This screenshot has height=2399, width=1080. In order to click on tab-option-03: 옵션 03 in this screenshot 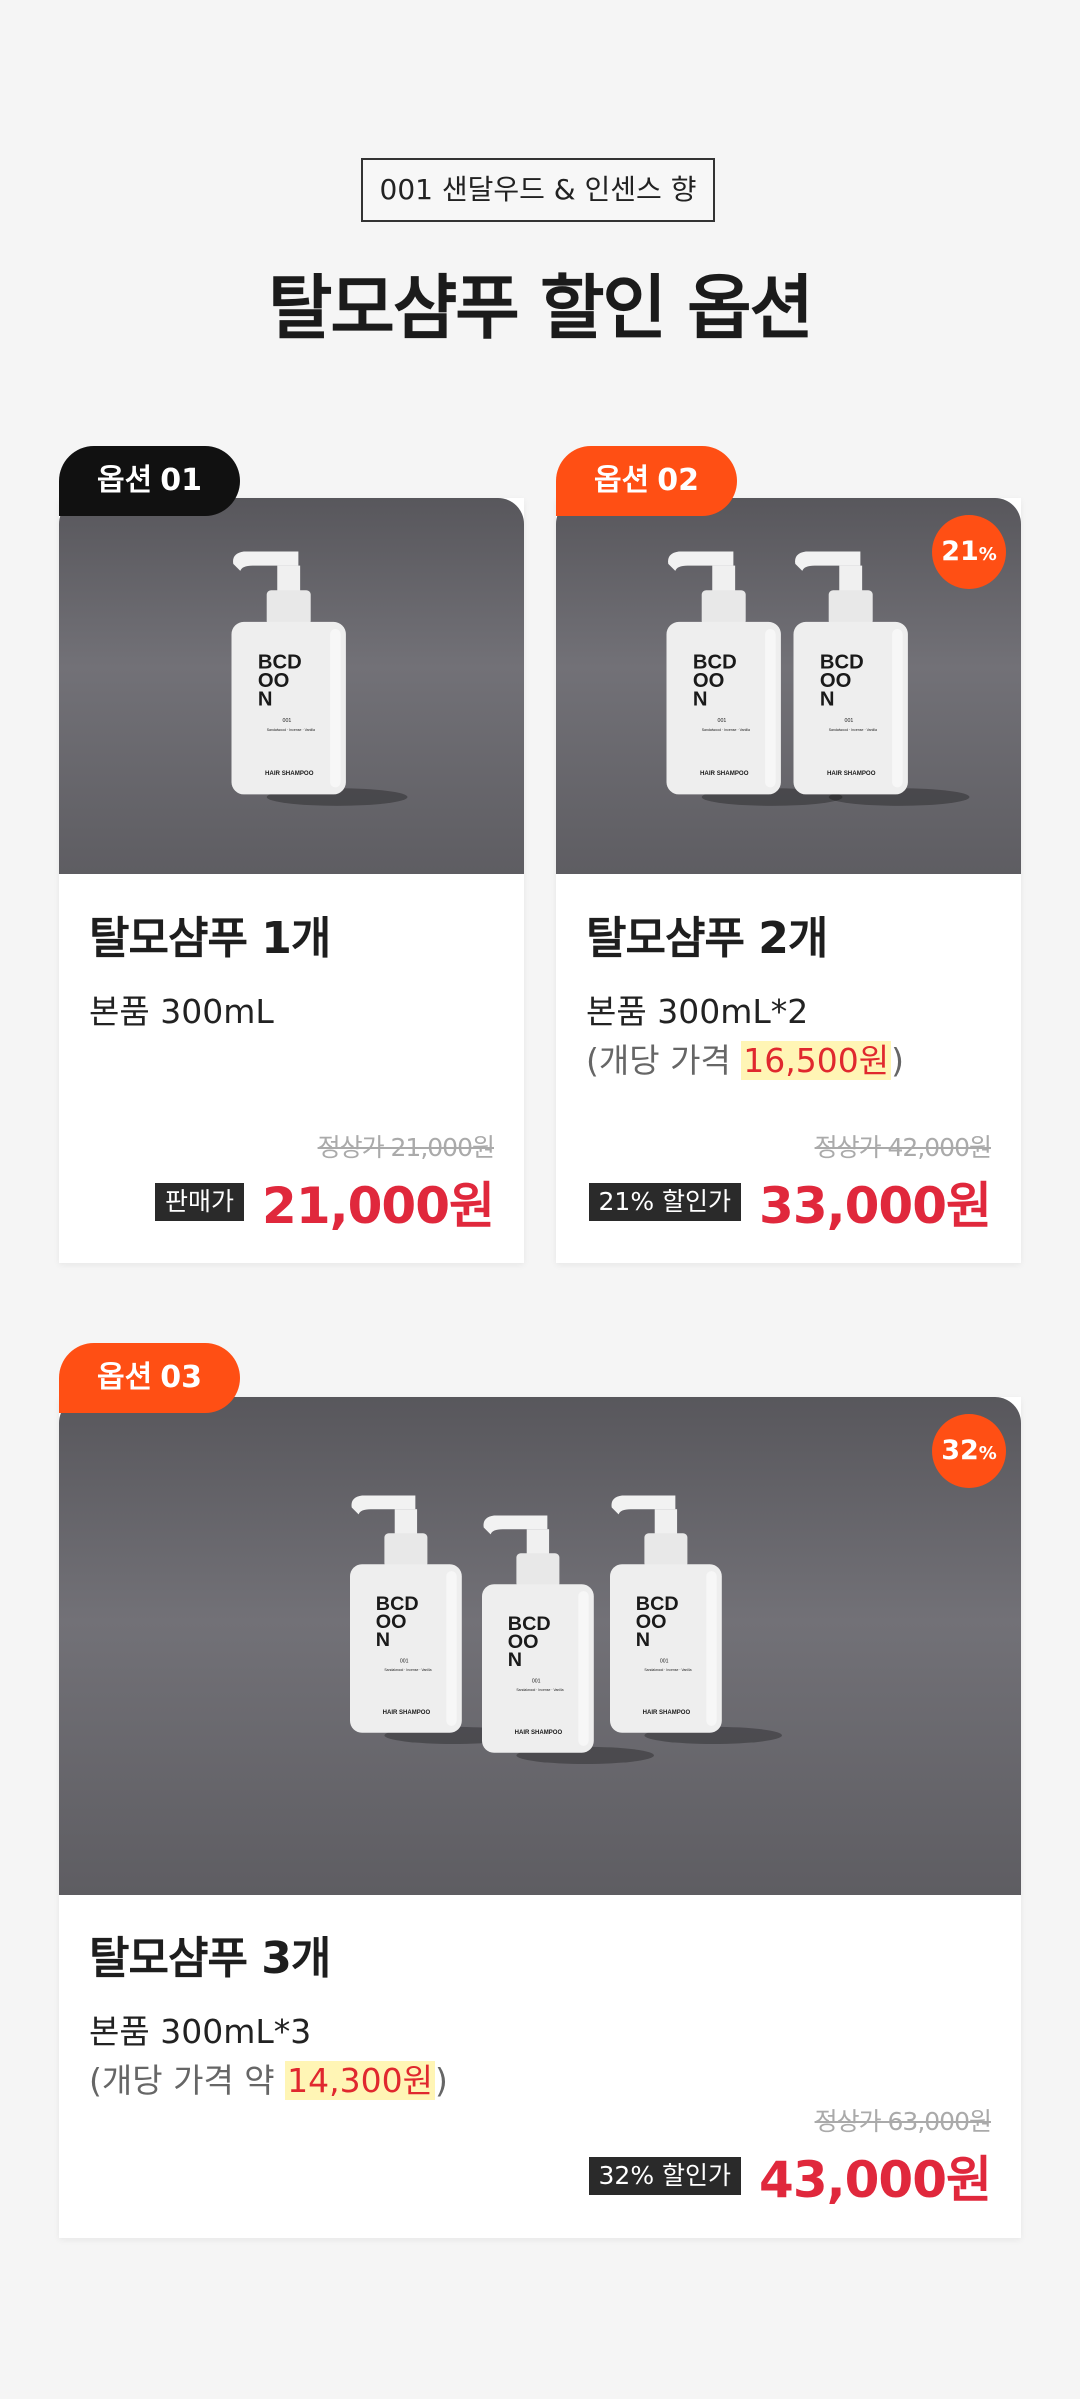, I will do `click(149, 1378)`.